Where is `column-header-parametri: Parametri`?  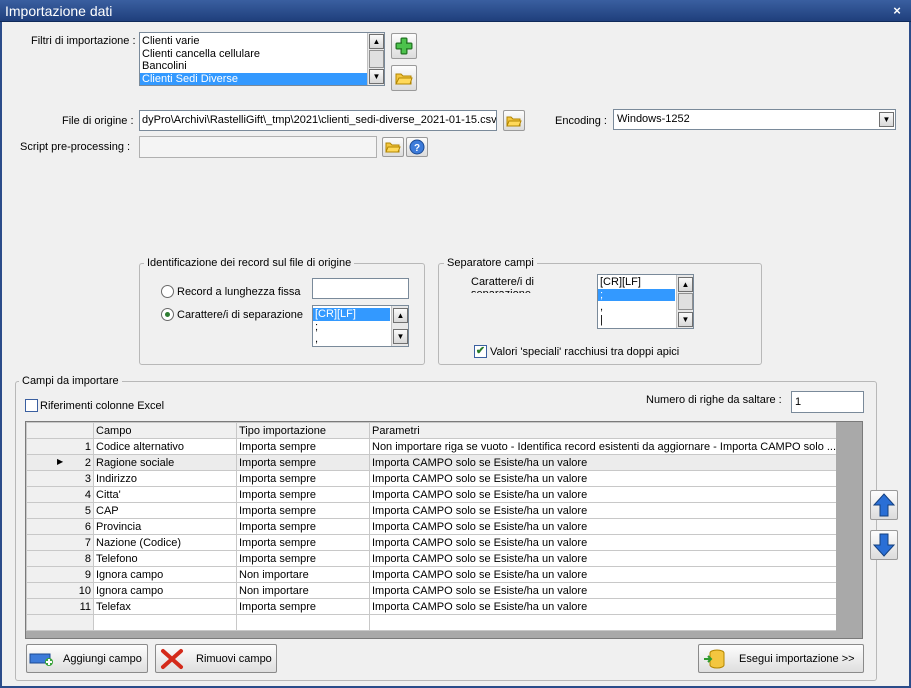
column-header-parametri: Parametri is located at coordinates (604, 430).